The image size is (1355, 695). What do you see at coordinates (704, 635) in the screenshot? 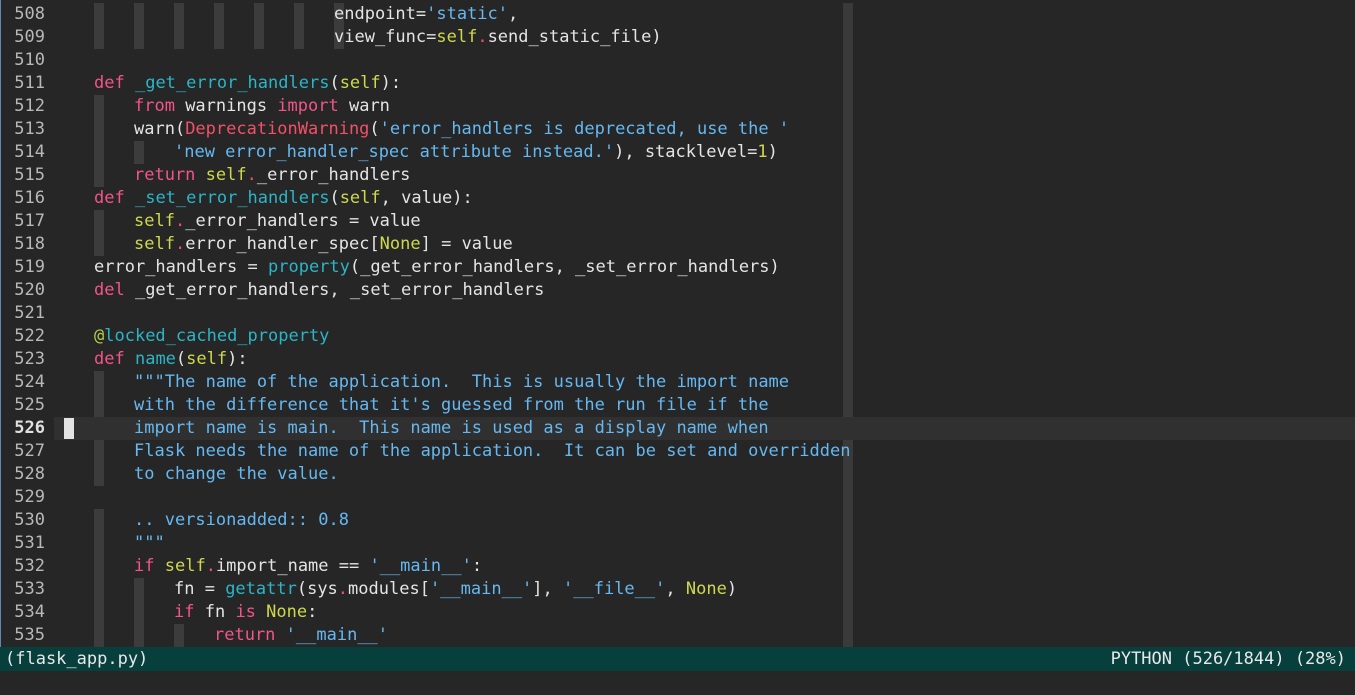
I see `code-line: return '__main__'` at bounding box center [704, 635].